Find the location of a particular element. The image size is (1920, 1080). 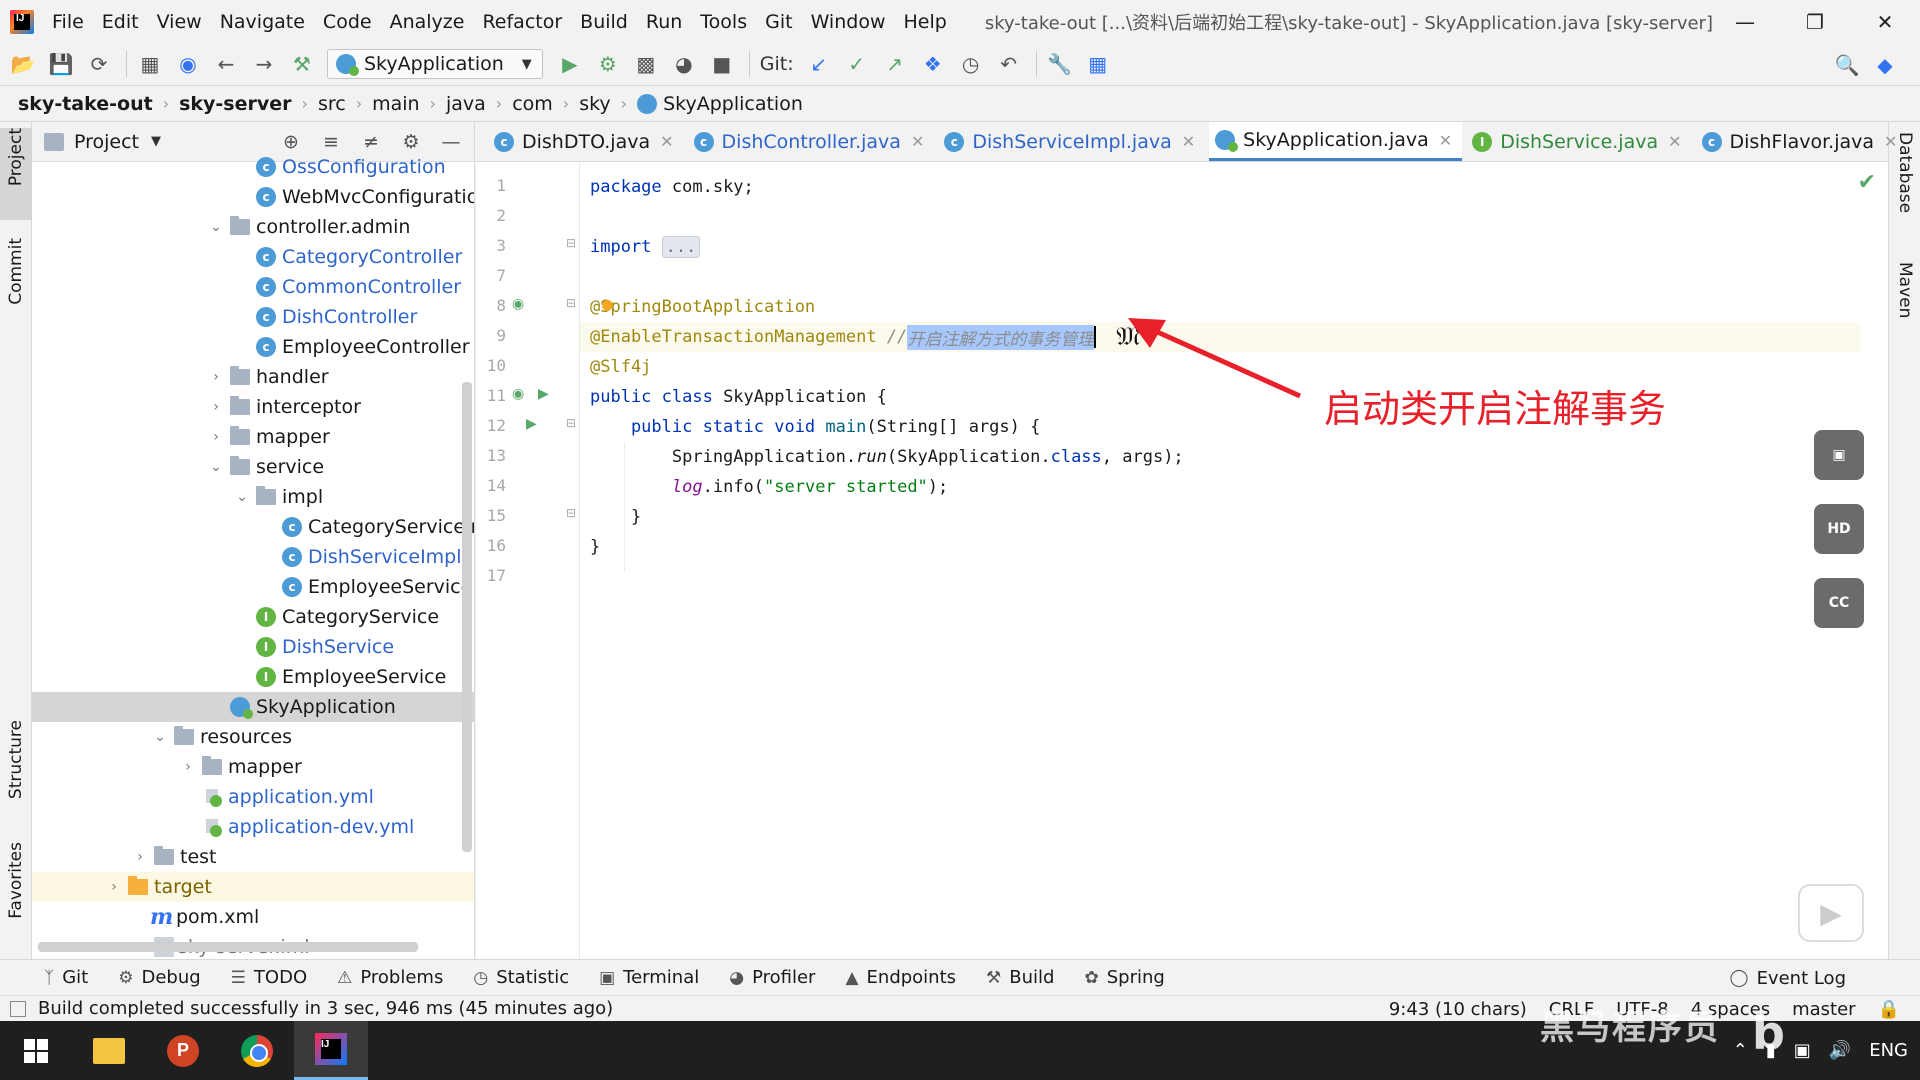

locate-icon: ⊕ is located at coordinates (291, 142).